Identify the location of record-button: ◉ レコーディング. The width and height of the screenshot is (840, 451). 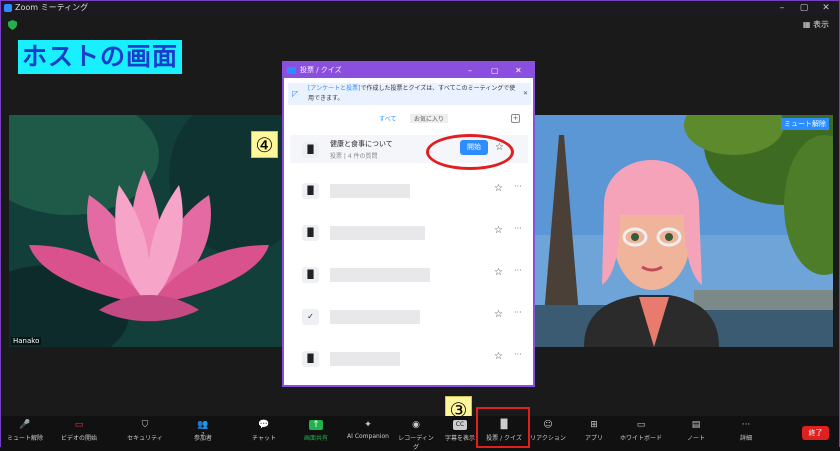
(416, 435).